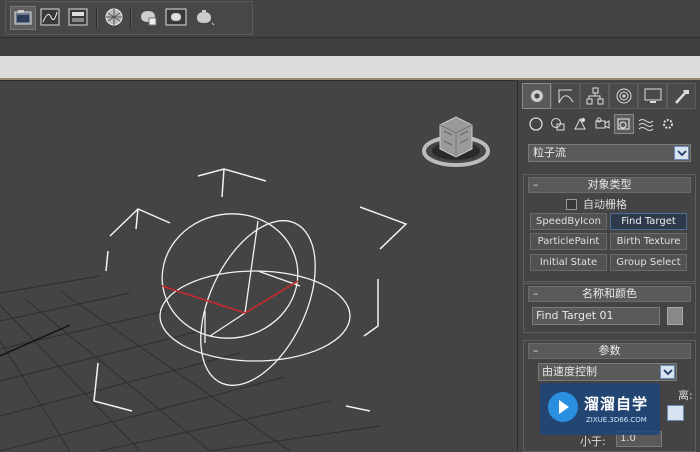 The width and height of the screenshot is (700, 452). I want to click on control-mode-dropdown: 由速度控制, so click(607, 372).